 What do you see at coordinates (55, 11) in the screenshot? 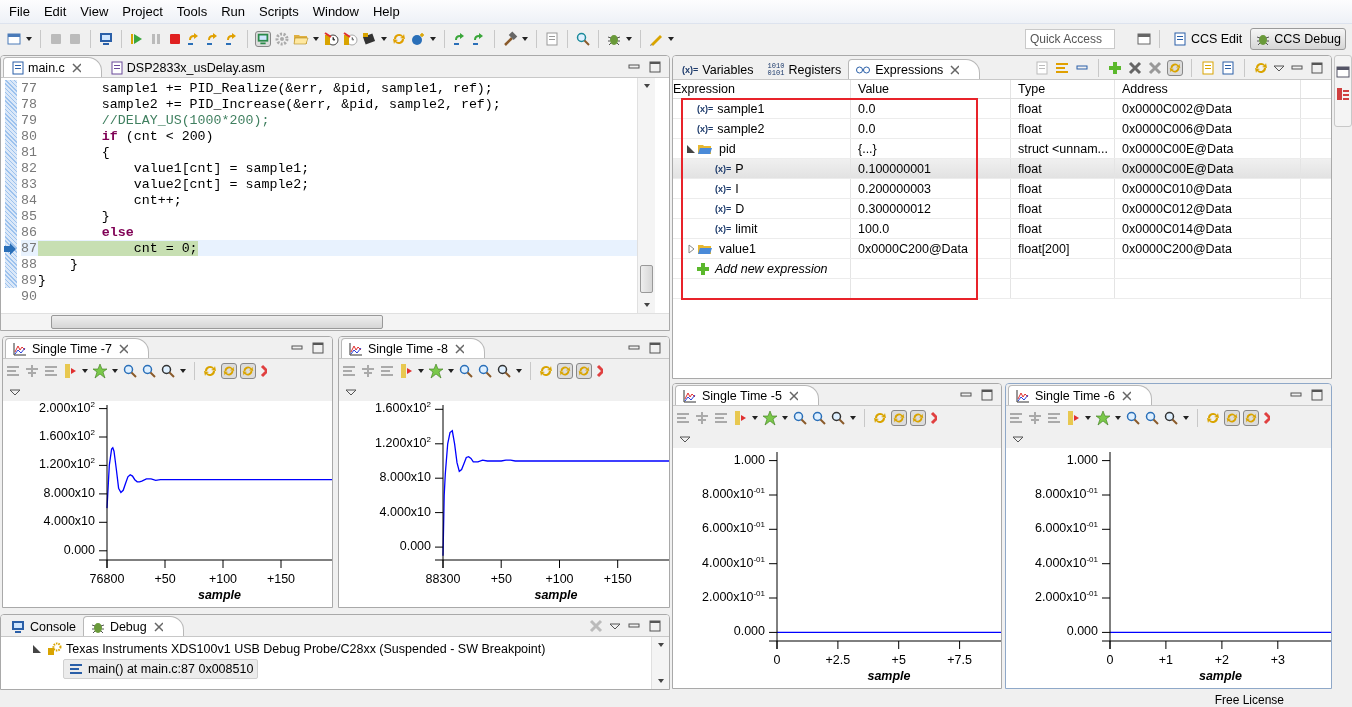
I see `menu-item: Edit` at bounding box center [55, 11].